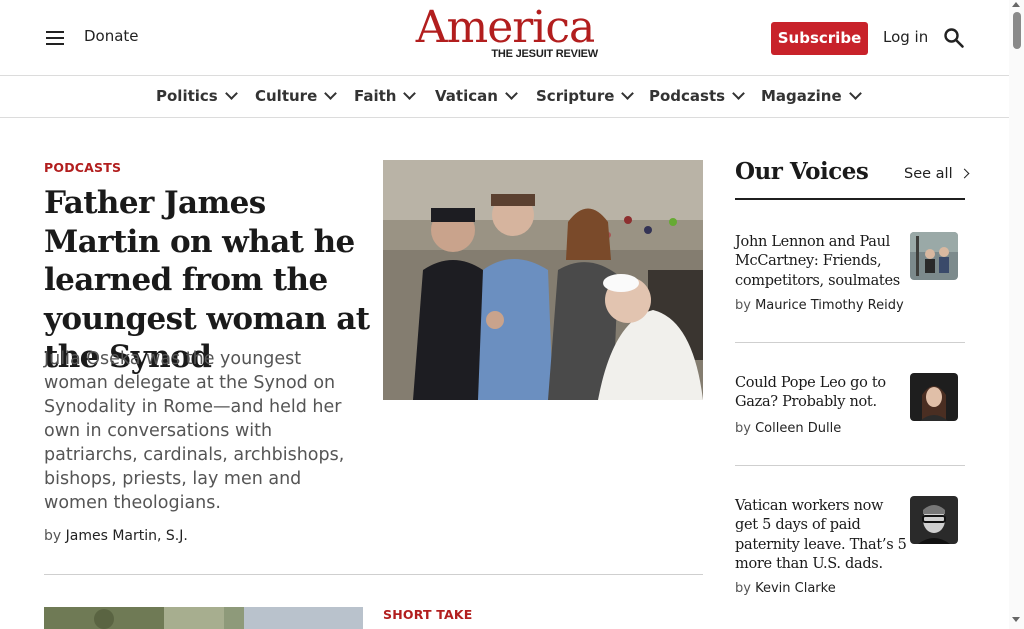 The width and height of the screenshot is (1024, 629). I want to click on nav-item-label: Politics, so click(187, 96).